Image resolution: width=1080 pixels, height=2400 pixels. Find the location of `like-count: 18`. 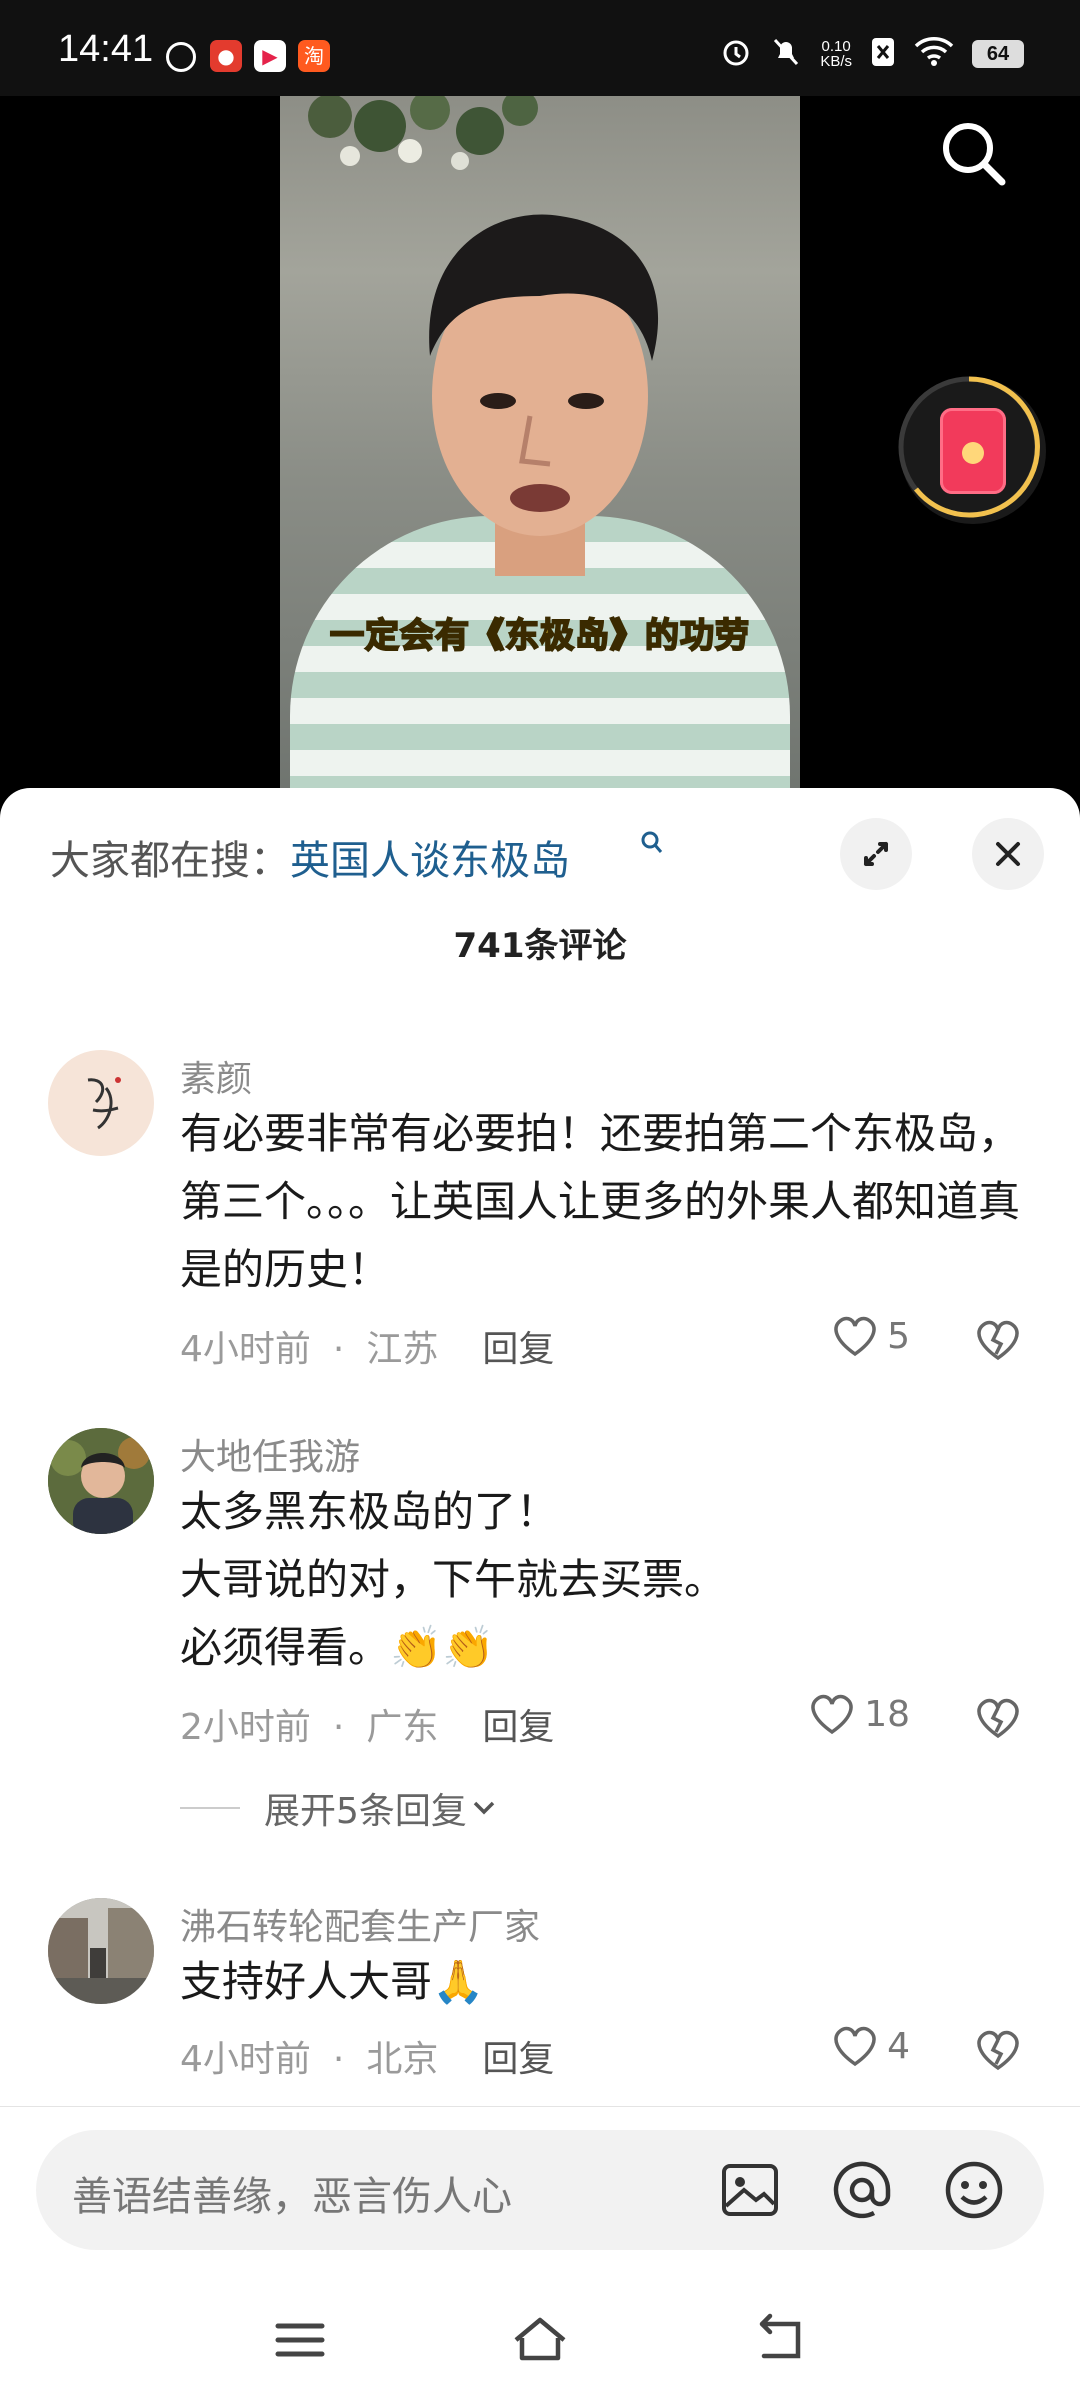

like-count: 18 is located at coordinates (887, 1714).